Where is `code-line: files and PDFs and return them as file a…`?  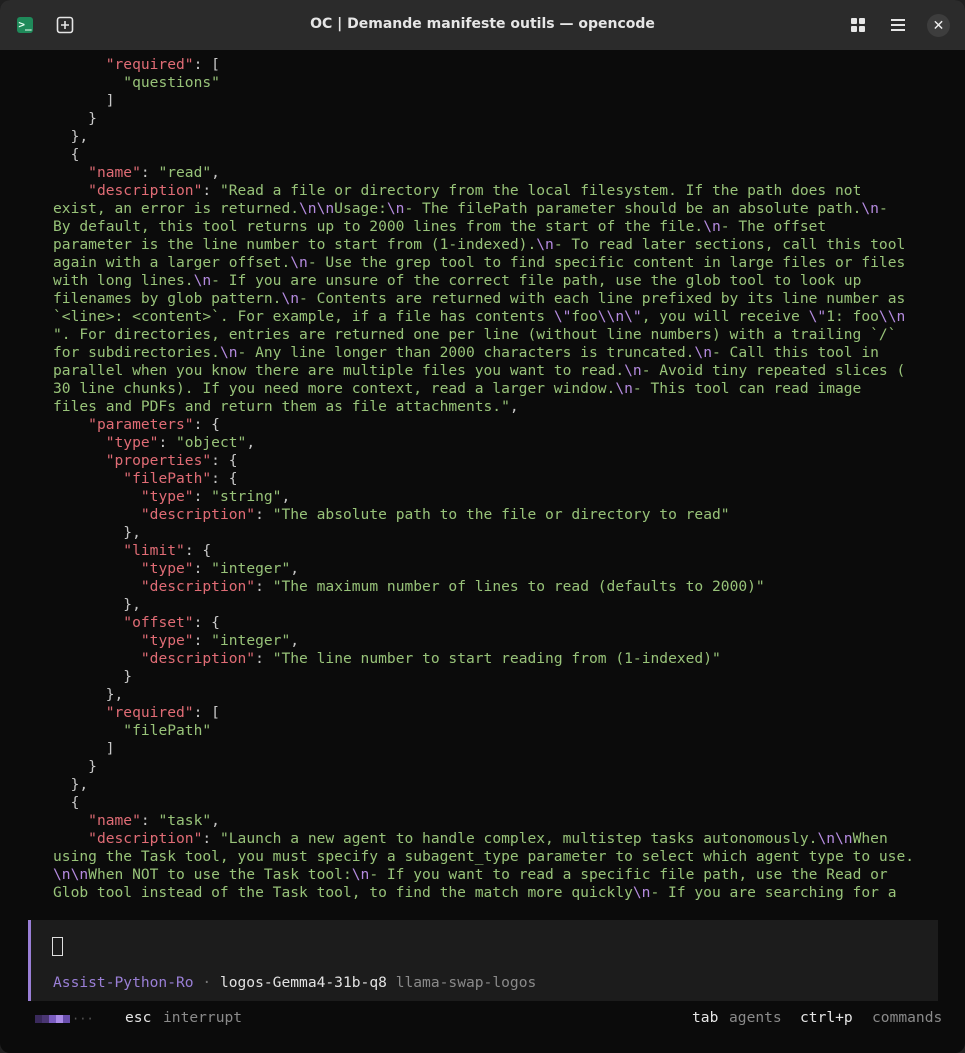
code-line: files and PDFs and return them as file a… is located at coordinates (286, 406).